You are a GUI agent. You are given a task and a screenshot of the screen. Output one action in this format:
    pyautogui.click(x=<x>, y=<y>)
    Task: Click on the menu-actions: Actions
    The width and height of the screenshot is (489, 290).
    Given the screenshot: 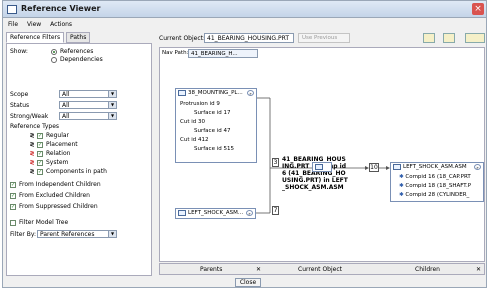 What is the action you would take?
    pyautogui.click(x=61, y=24)
    